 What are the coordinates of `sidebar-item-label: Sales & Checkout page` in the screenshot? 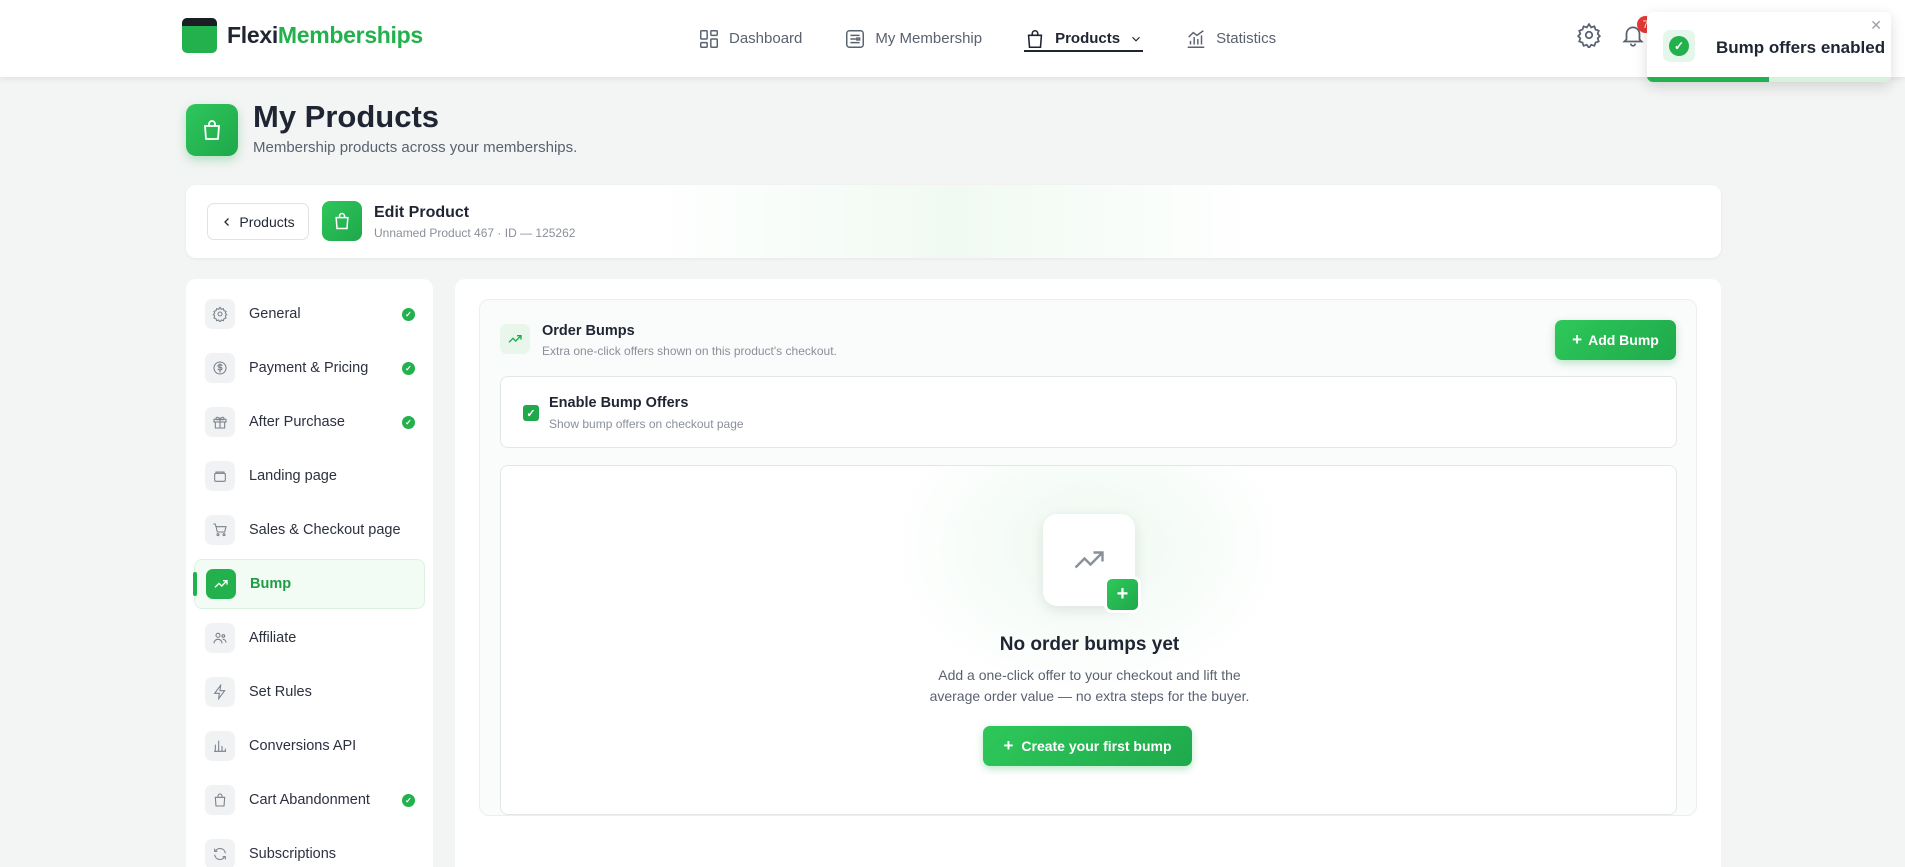 It's located at (325, 530).